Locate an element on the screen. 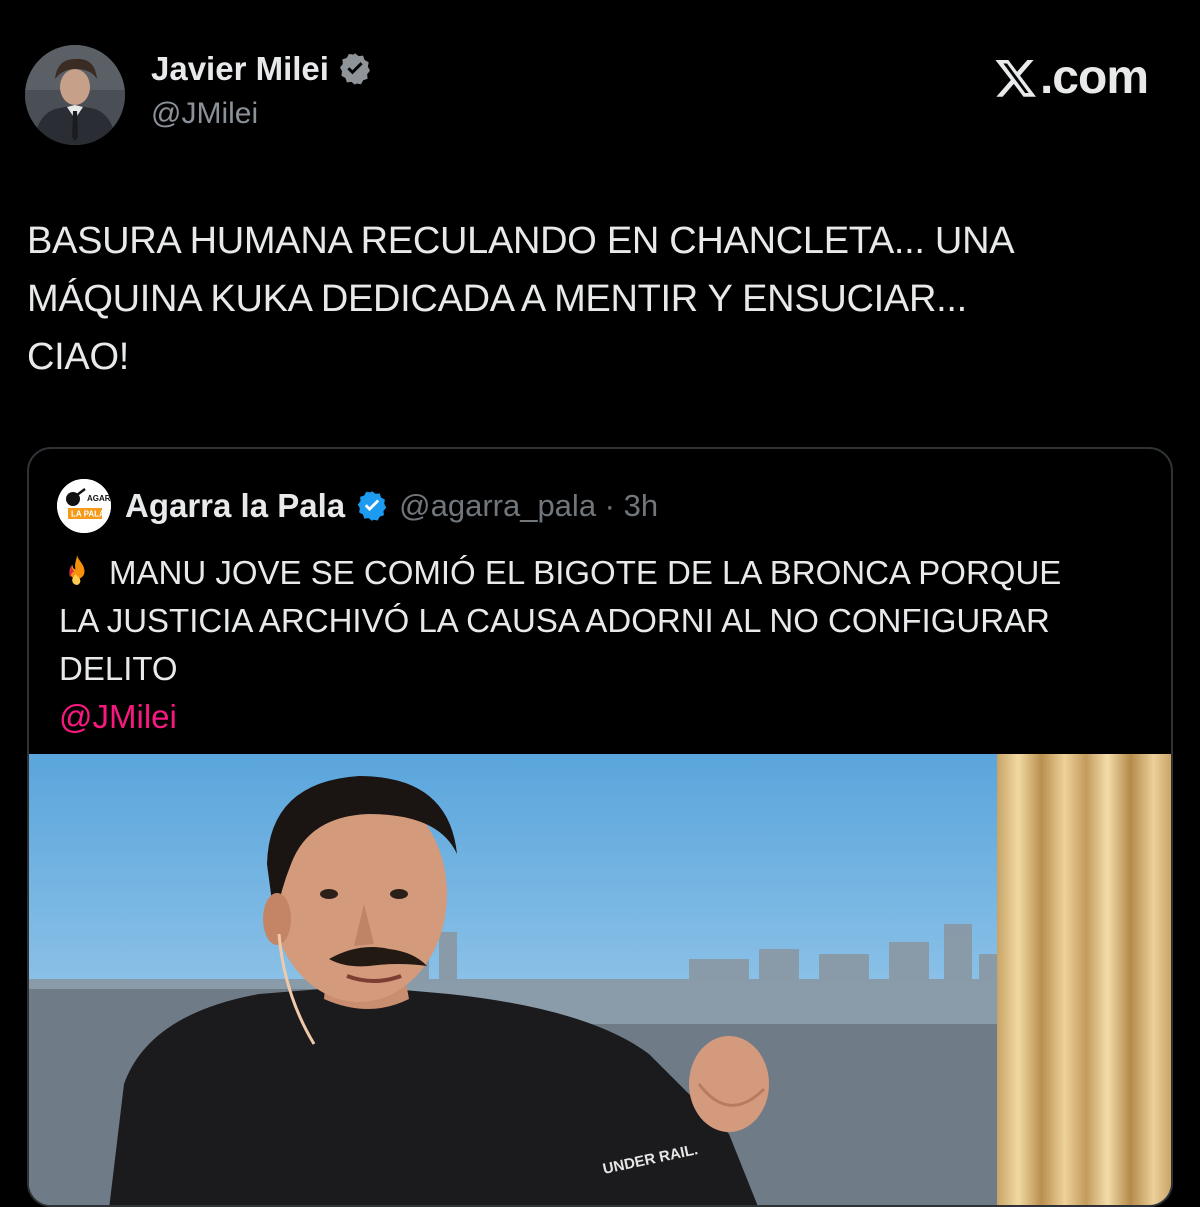 This screenshot has height=1207, width=1200. author-handle: @JMilei is located at coordinates (204, 114).